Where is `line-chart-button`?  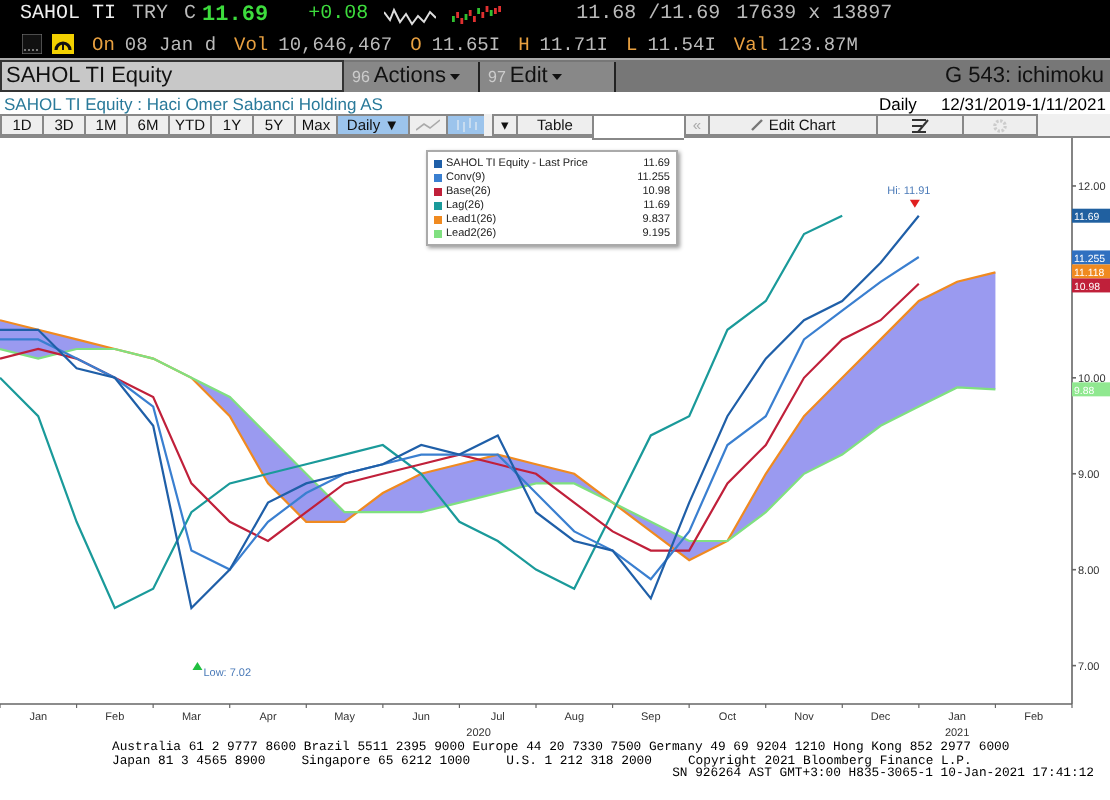
line-chart-button is located at coordinates (427, 125).